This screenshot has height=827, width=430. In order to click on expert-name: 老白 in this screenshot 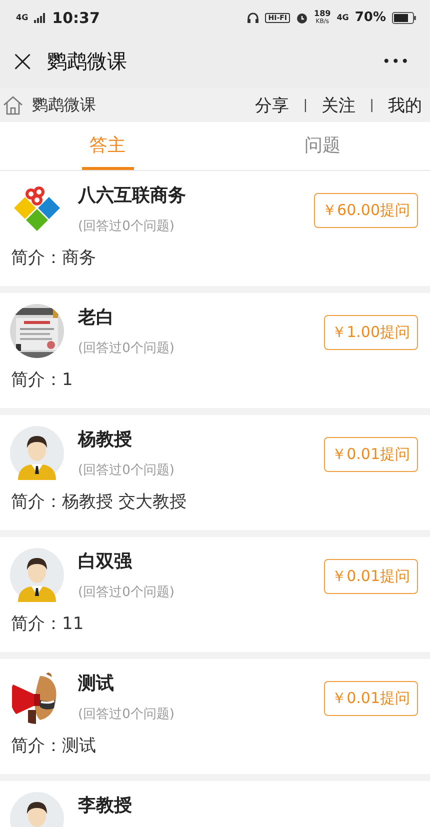, I will do `click(96, 317)`.